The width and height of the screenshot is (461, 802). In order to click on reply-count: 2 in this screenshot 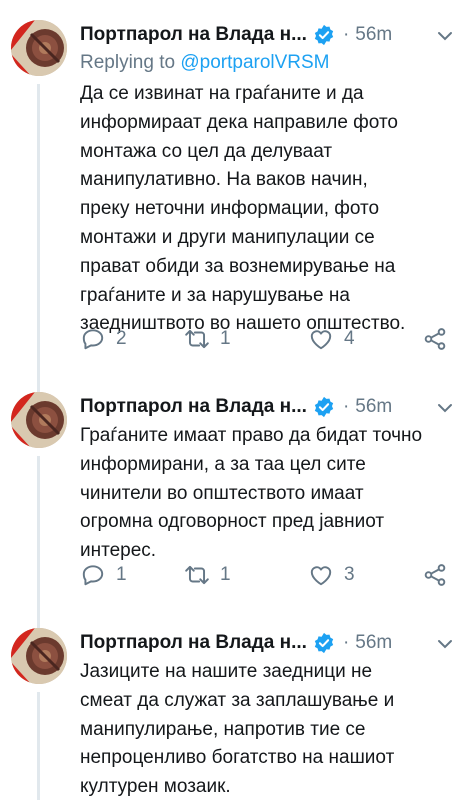, I will do `click(121, 338)`.